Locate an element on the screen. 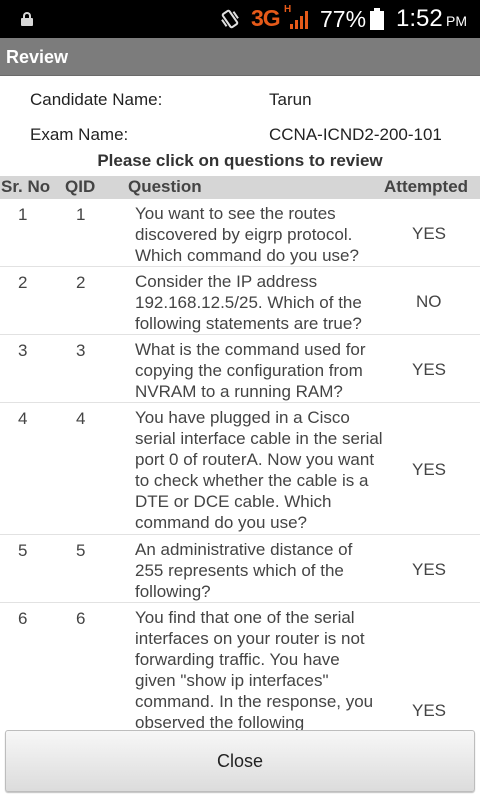 This screenshot has width=480, height=800. button-bar: Close is located at coordinates (240, 765).